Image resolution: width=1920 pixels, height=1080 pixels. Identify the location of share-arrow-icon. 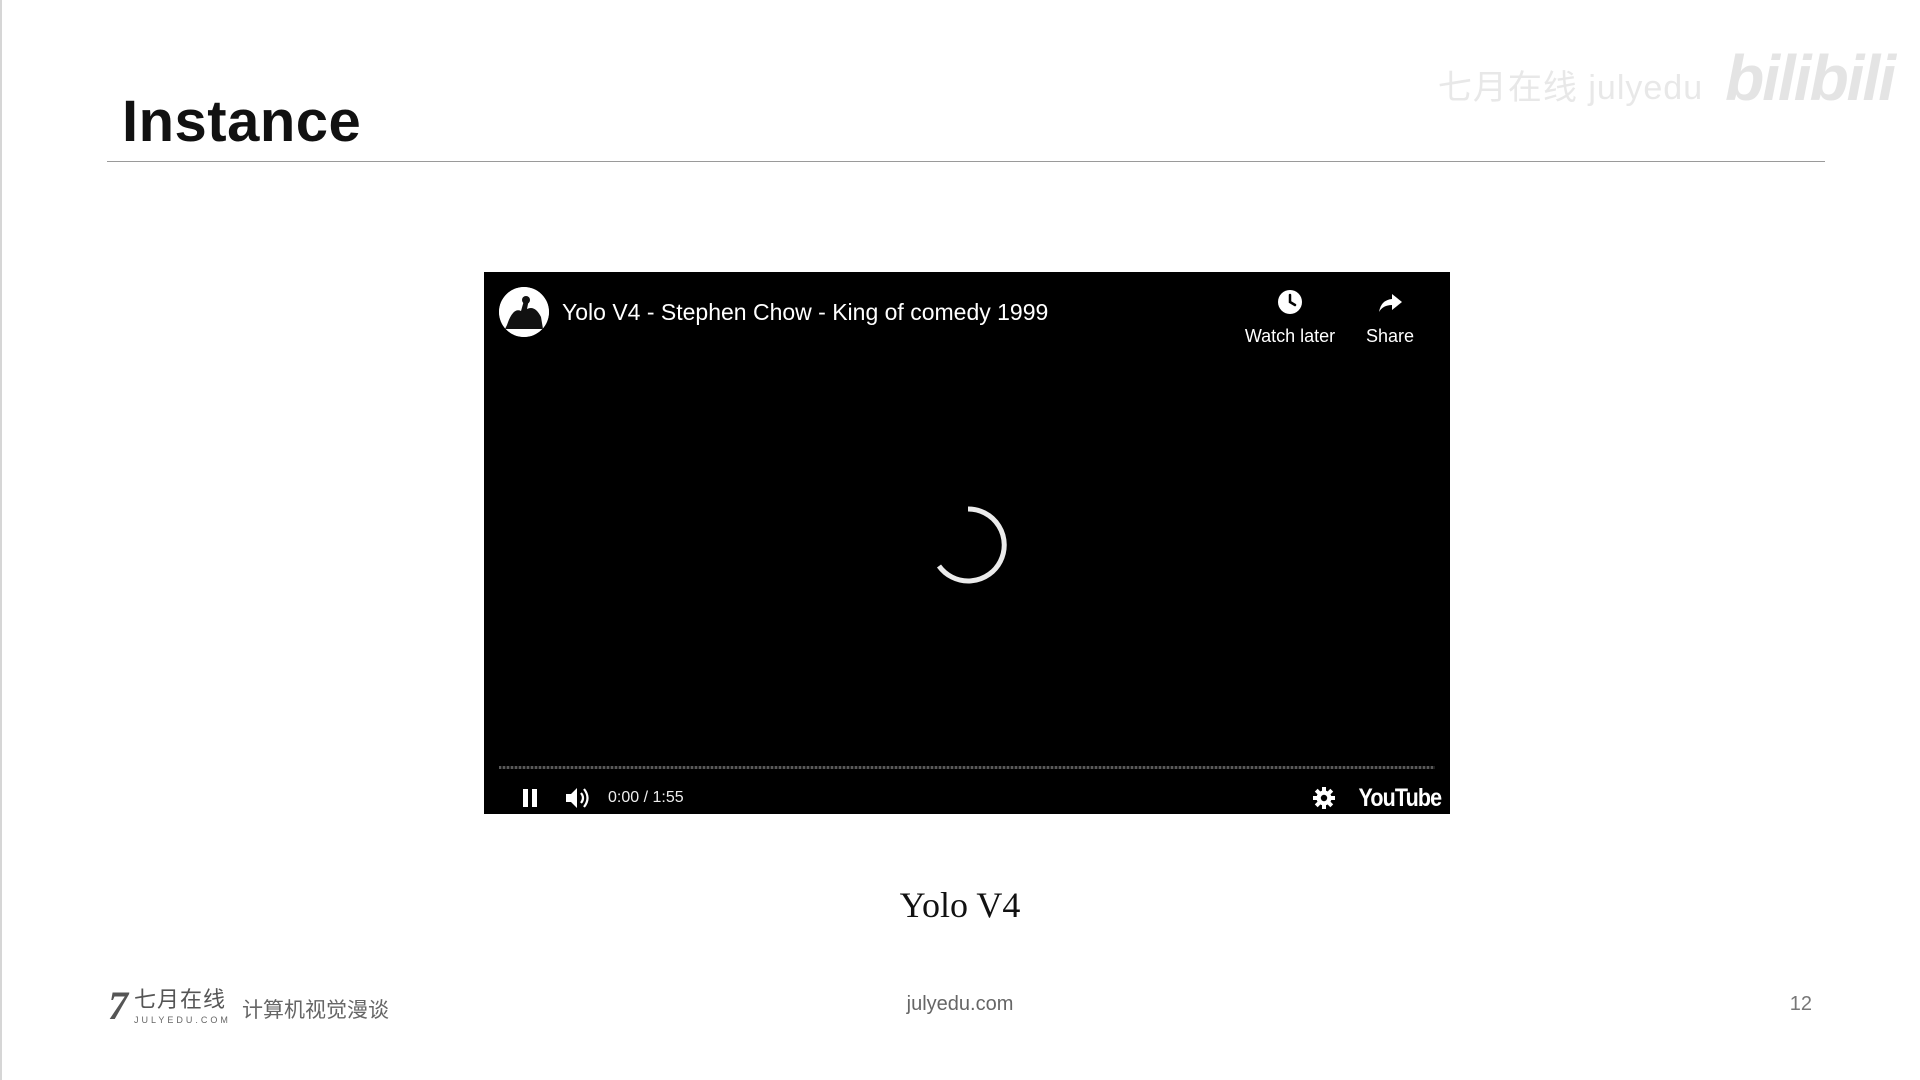
(1390, 303).